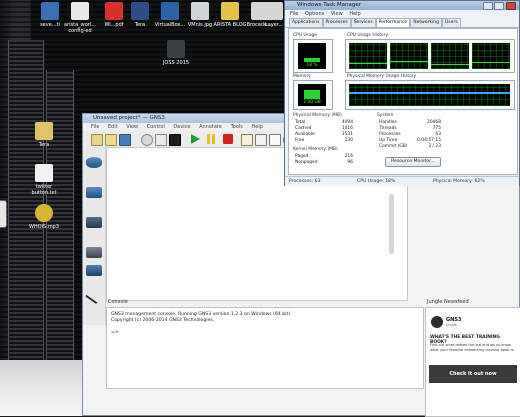 The image size is (520, 417). What do you see at coordinates (294, 14) in the screenshot?
I see `tm-menu-file: File` at bounding box center [294, 14].